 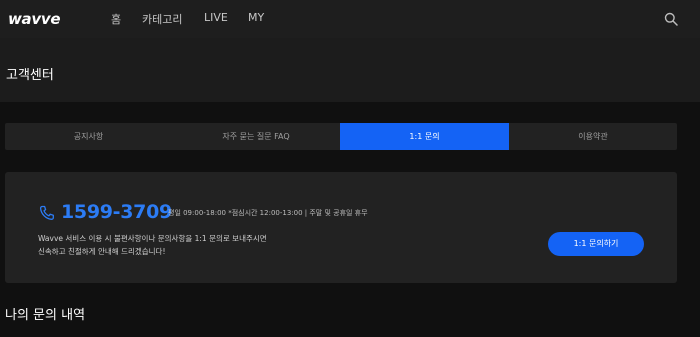 What do you see at coordinates (102, 251) in the screenshot?
I see `description-line-2: 신속하고 친절하게 안내해 드리겠습니다!` at bounding box center [102, 251].